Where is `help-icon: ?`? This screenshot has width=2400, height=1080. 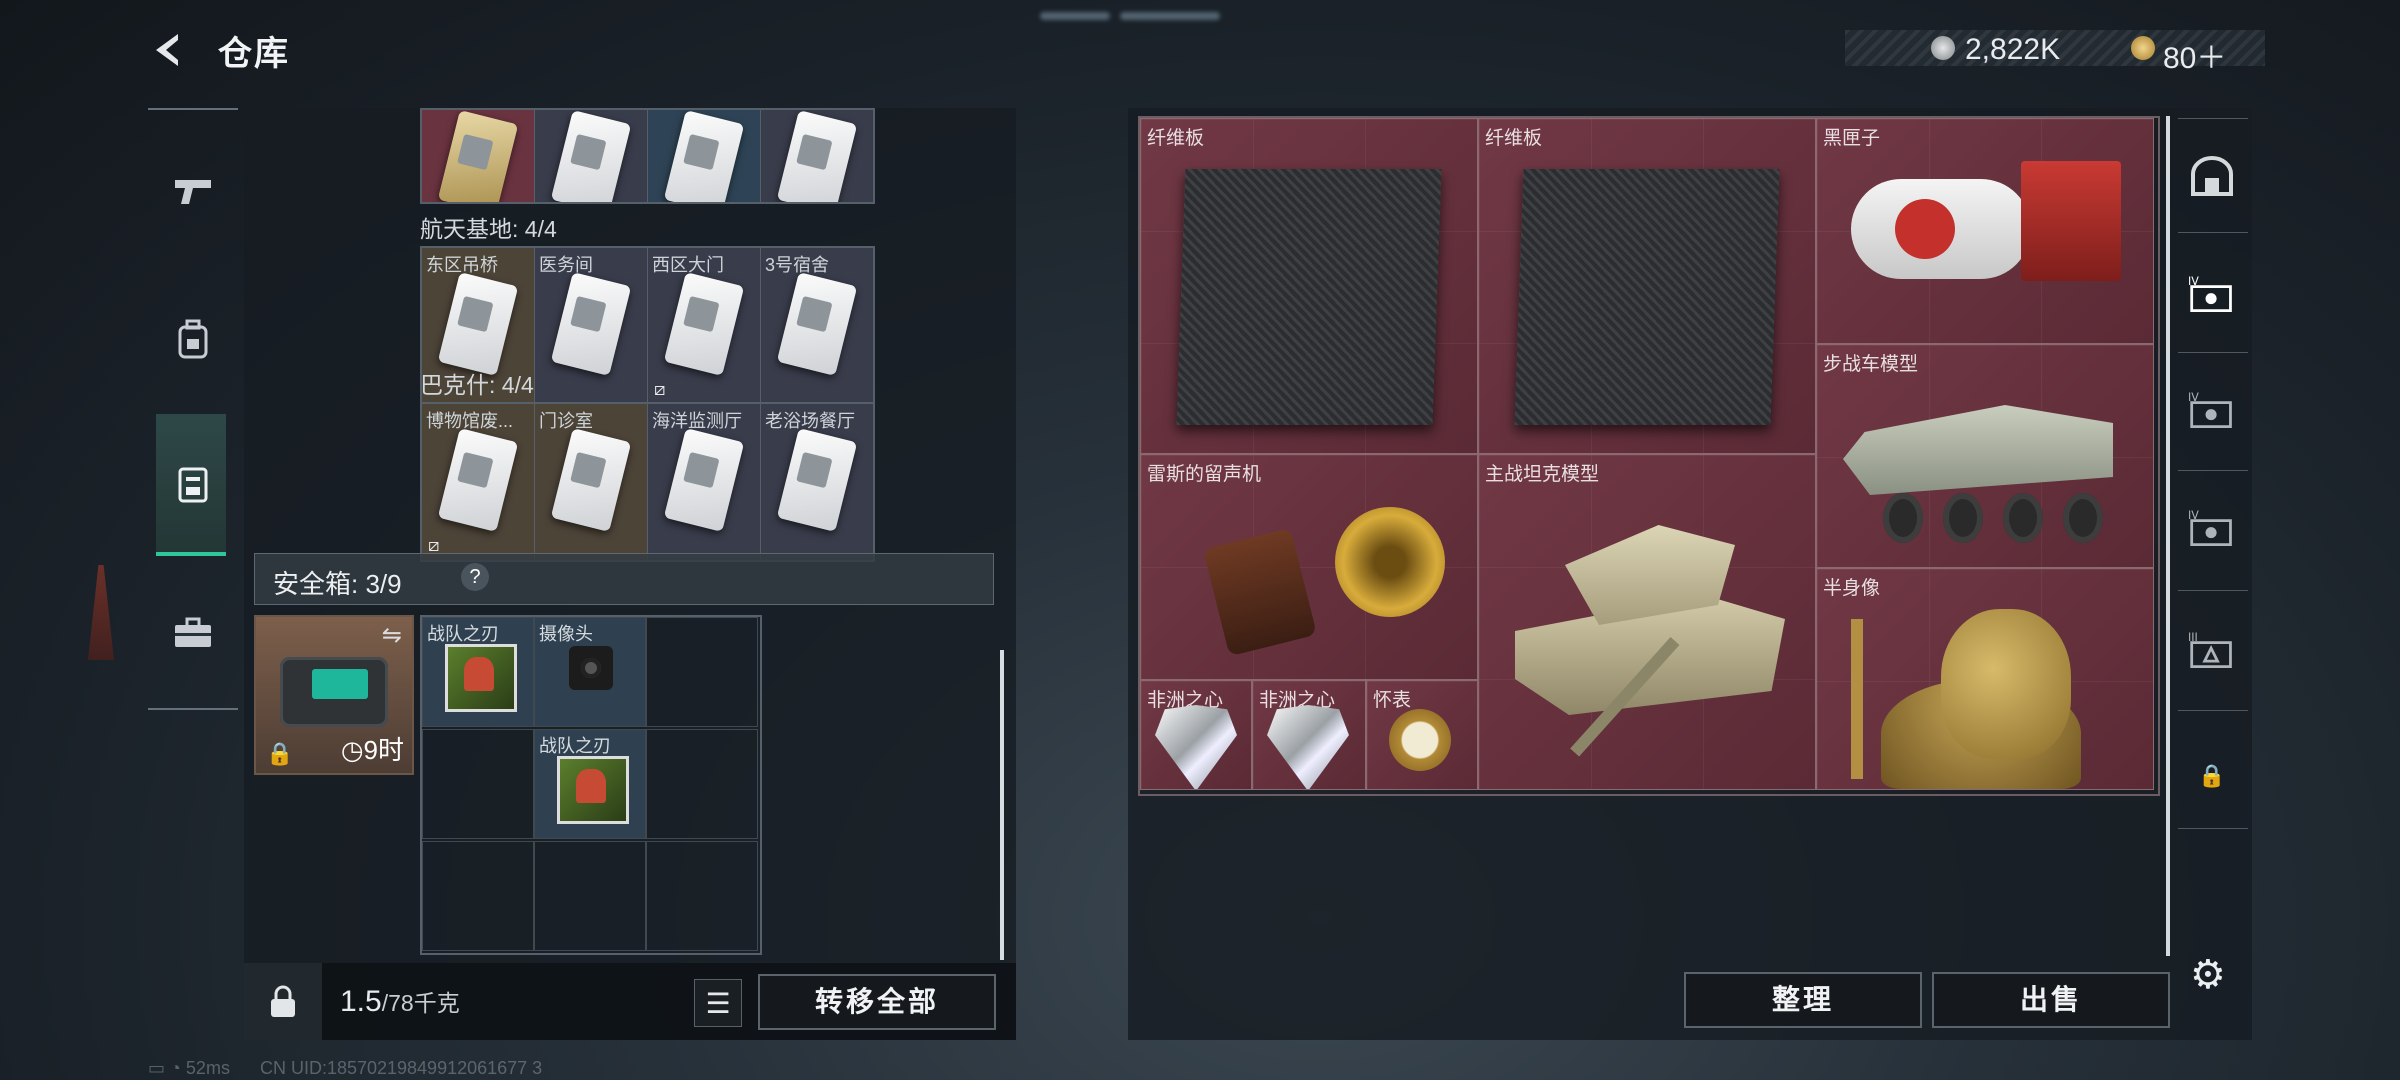
help-icon: ? is located at coordinates (475, 577).